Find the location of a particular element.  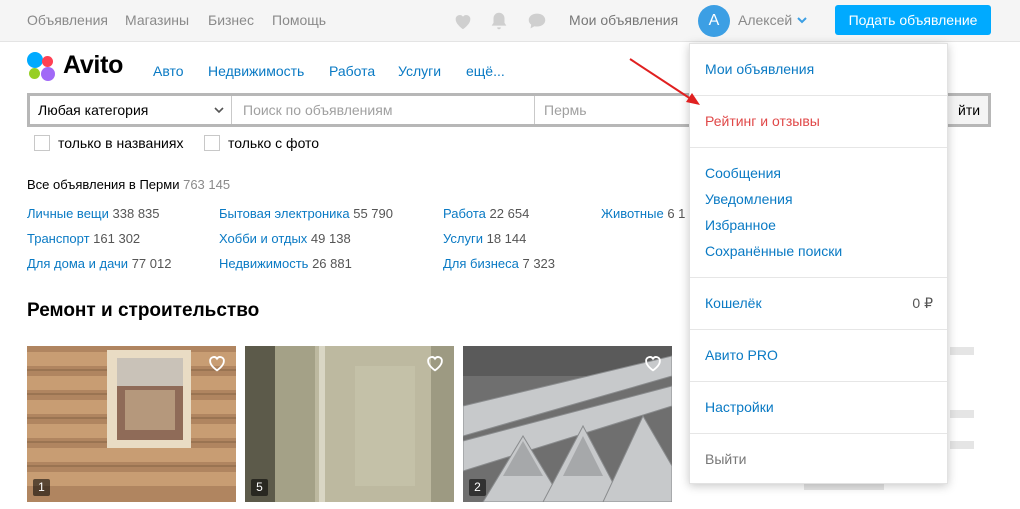

avito-logo: Avito is located at coordinates (87, 66).